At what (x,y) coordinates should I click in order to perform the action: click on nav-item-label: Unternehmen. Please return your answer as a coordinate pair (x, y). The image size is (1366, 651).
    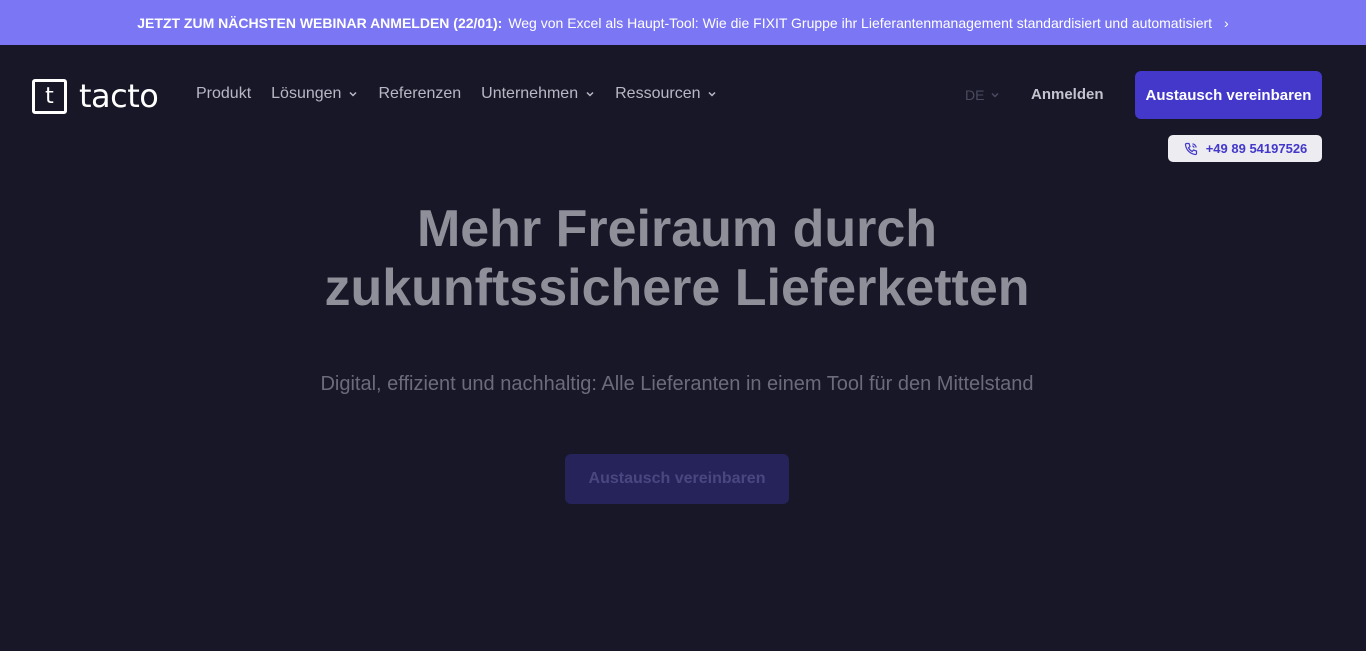
    Looking at the image, I should click on (530, 93).